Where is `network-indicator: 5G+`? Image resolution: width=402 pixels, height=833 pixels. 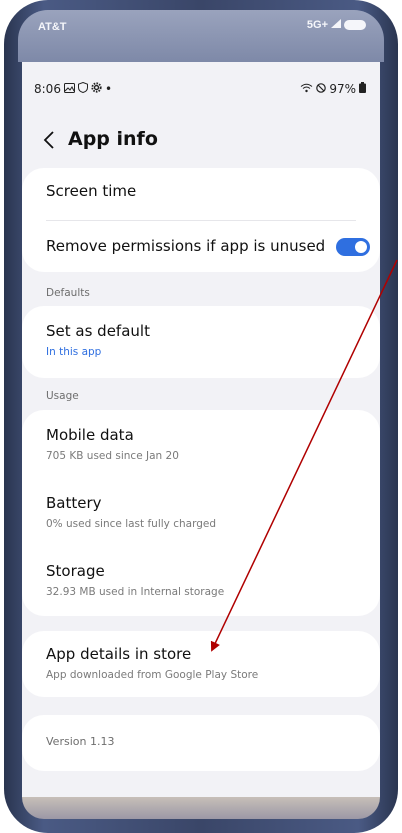
network-indicator: 5G+ is located at coordinates (336, 25).